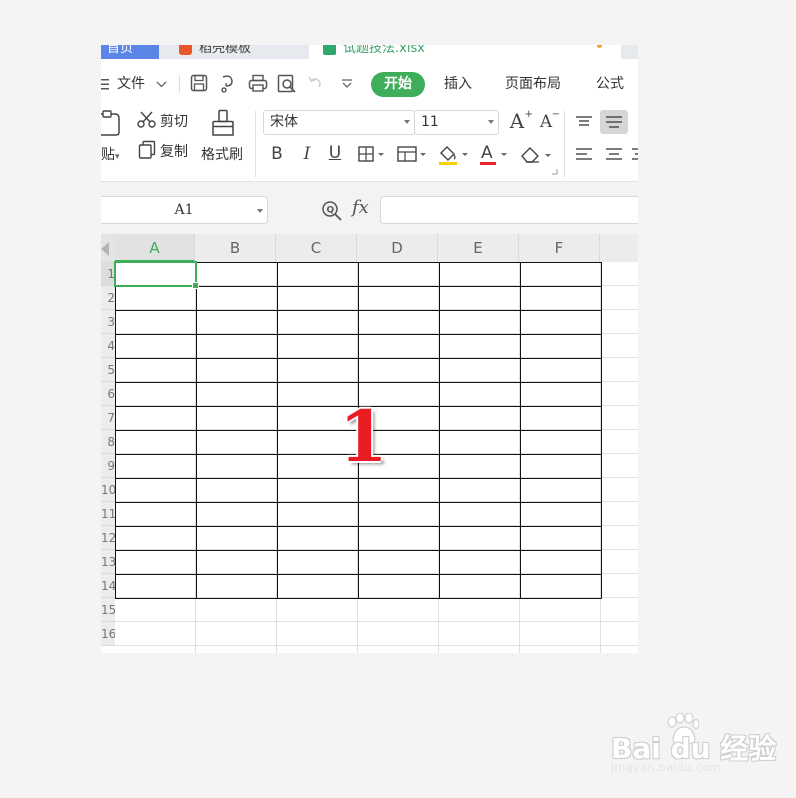 This screenshot has height=798, width=796. What do you see at coordinates (108, 346) in the screenshot?
I see `row-header-4: 4` at bounding box center [108, 346].